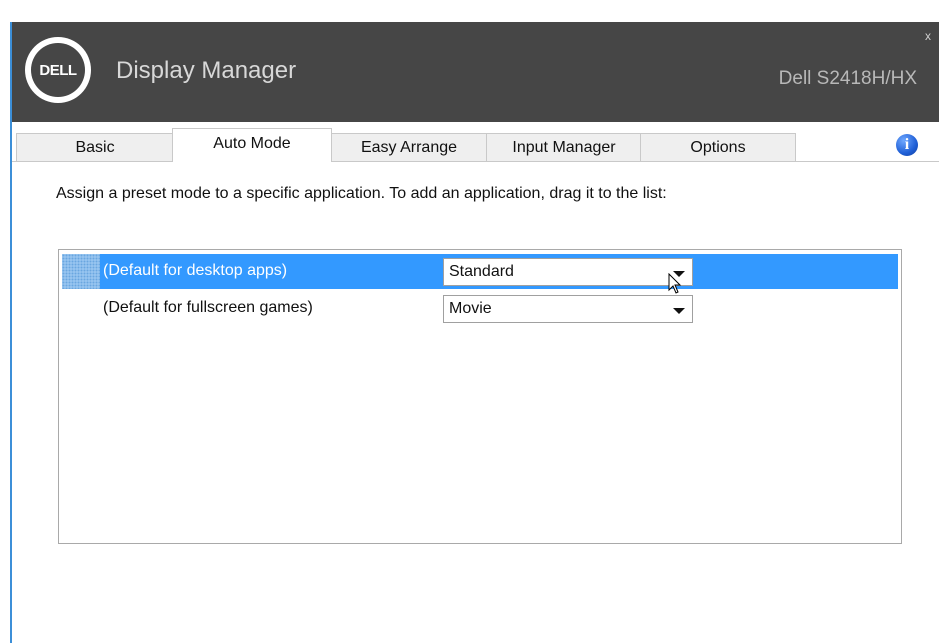 This screenshot has width=939, height=643. Describe the element at coordinates (470, 308) in the screenshot. I see `preset-mode-value: Movie` at that location.